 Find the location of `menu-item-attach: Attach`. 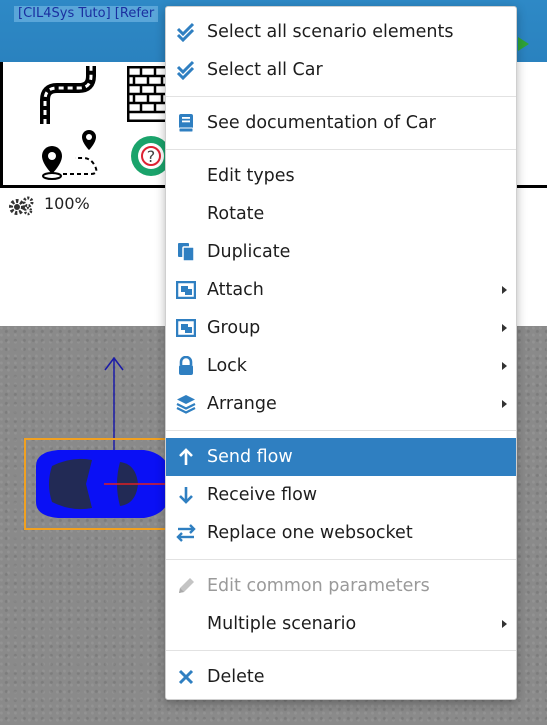

menu-item-attach: Attach is located at coordinates (341, 290).